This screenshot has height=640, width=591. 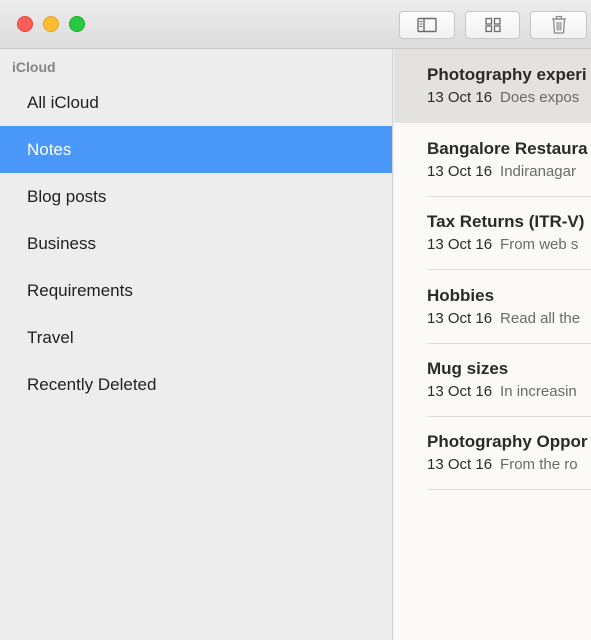 What do you see at coordinates (25, 24) in the screenshot?
I see `close-window-button` at bounding box center [25, 24].